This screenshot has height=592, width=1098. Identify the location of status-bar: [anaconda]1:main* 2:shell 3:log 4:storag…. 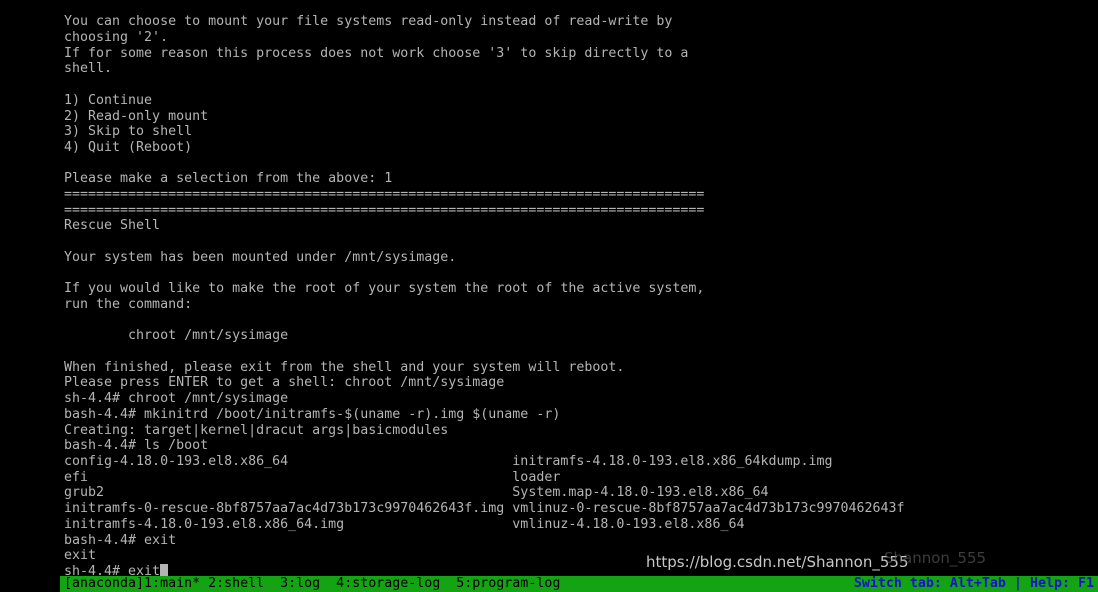
(579, 584).